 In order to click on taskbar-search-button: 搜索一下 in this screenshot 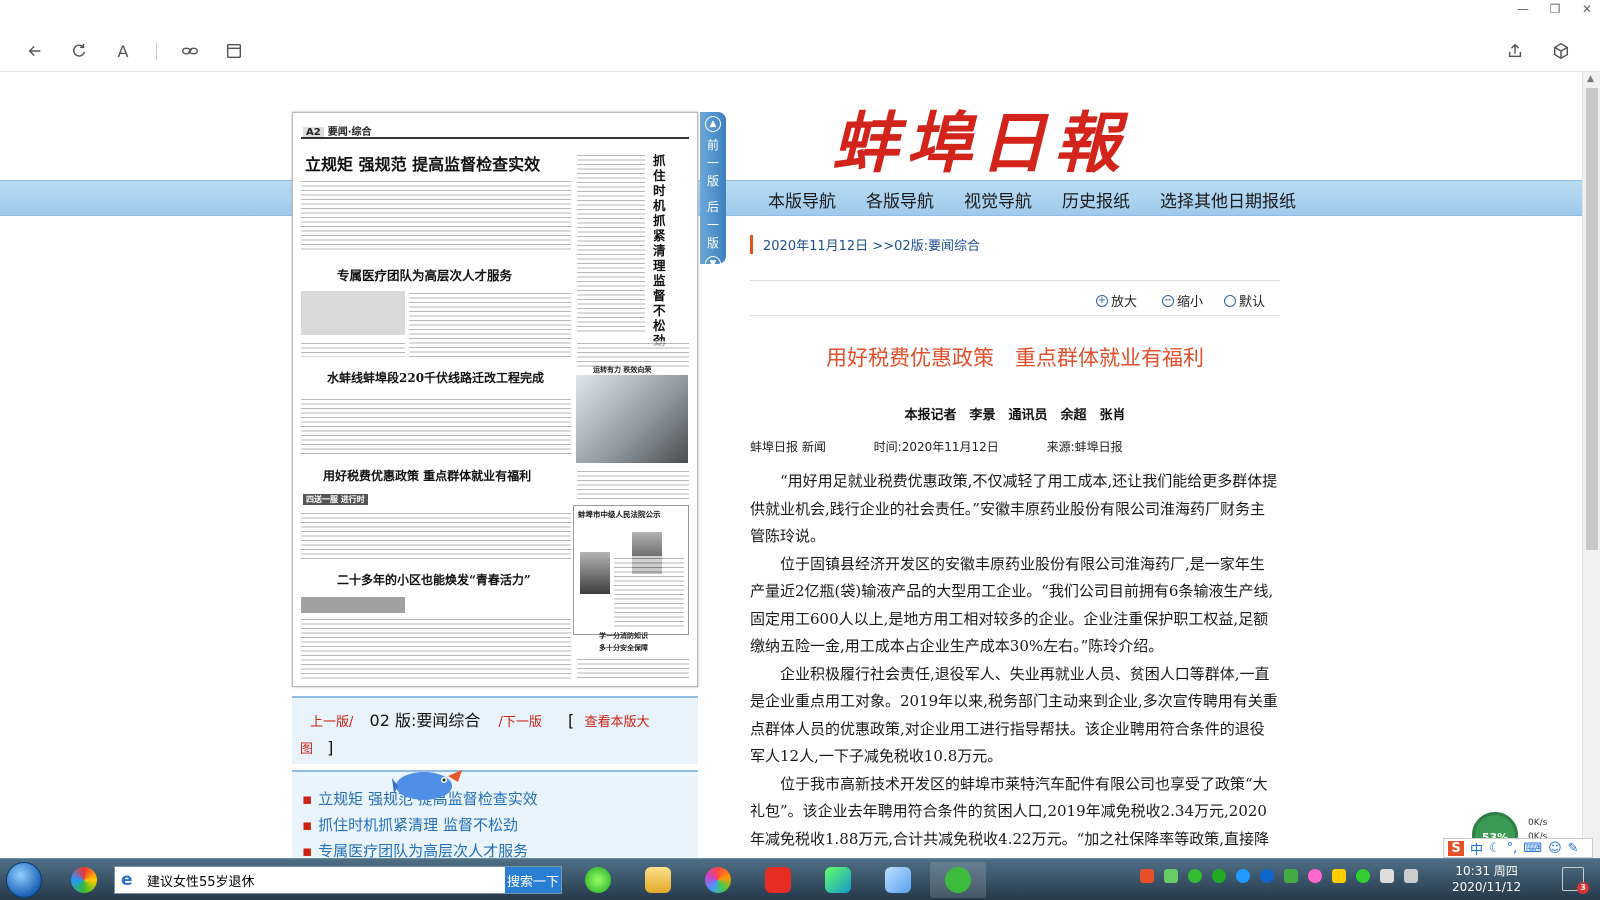, I will do `click(533, 880)`.